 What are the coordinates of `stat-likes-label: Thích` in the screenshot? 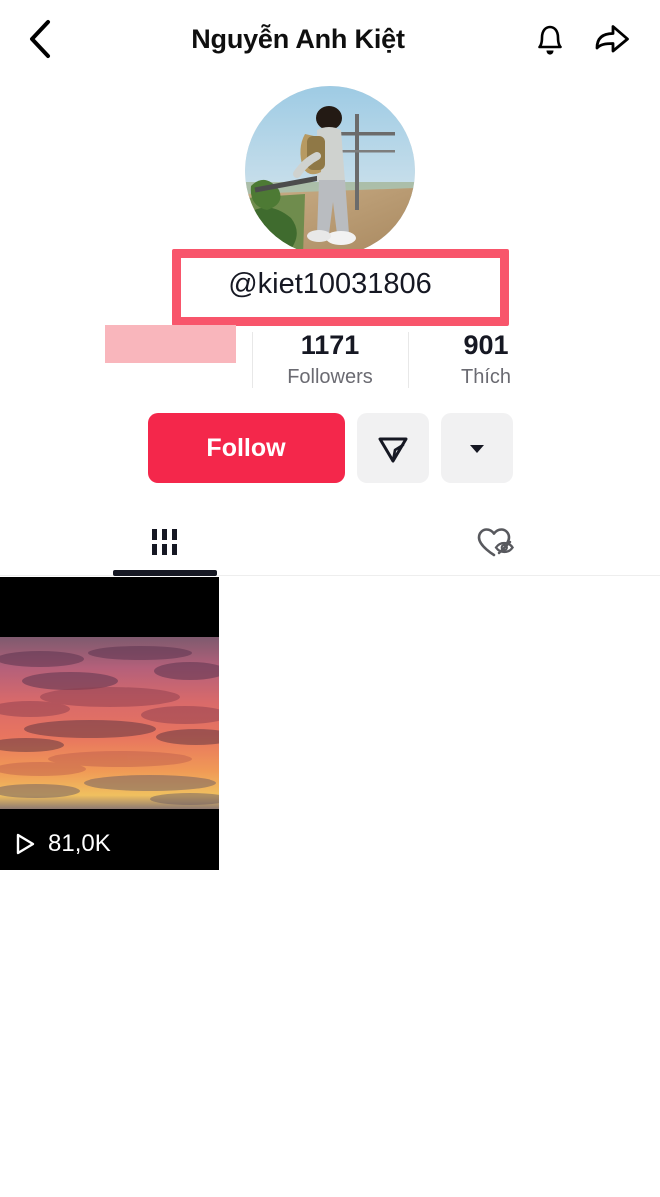 It's located at (486, 377).